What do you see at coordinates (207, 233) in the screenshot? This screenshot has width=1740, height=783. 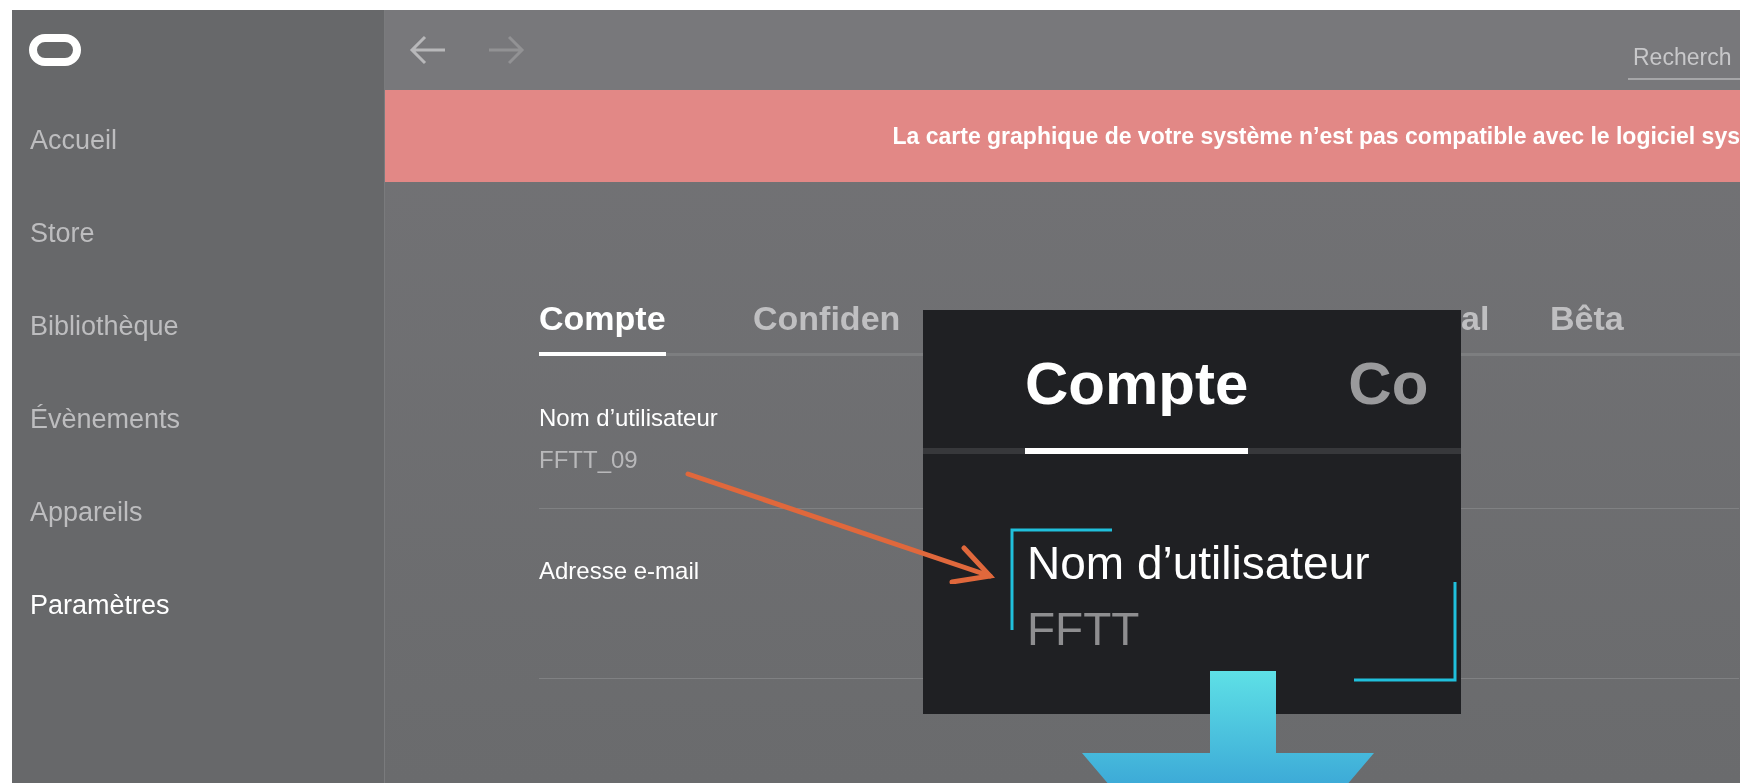 I see `sidebar-item: Store` at bounding box center [207, 233].